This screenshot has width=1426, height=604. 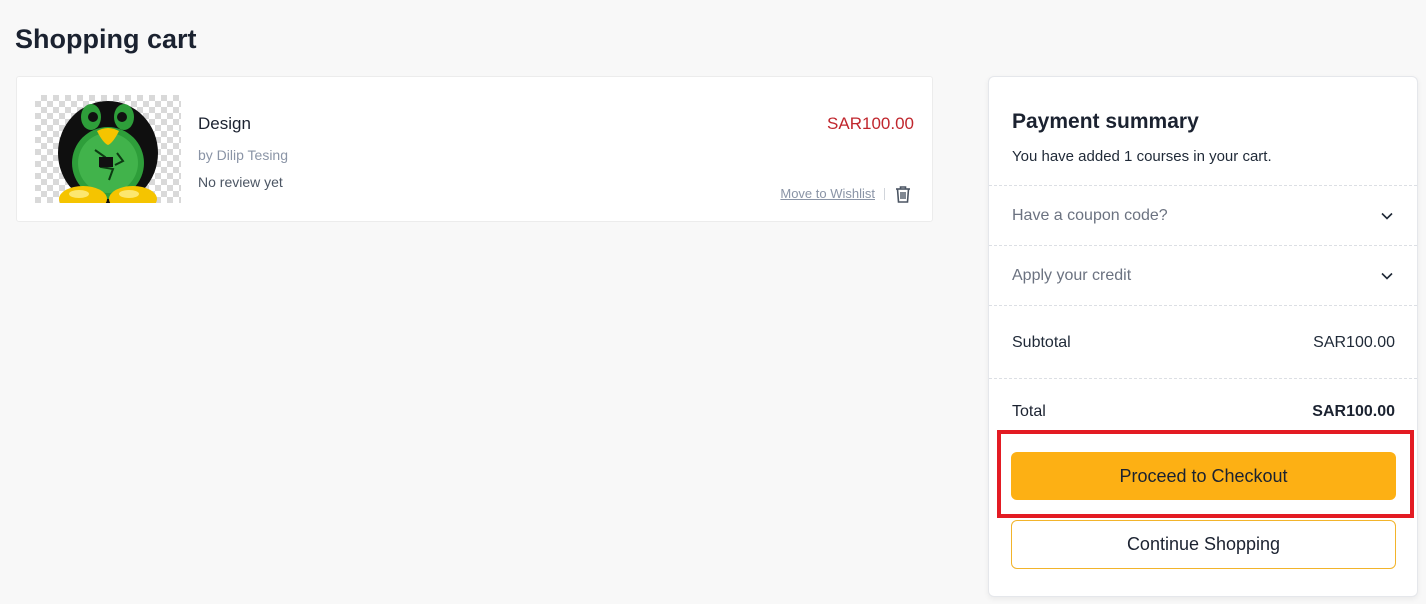 What do you see at coordinates (1353, 411) in the screenshot?
I see `total-value: SAR100.00` at bounding box center [1353, 411].